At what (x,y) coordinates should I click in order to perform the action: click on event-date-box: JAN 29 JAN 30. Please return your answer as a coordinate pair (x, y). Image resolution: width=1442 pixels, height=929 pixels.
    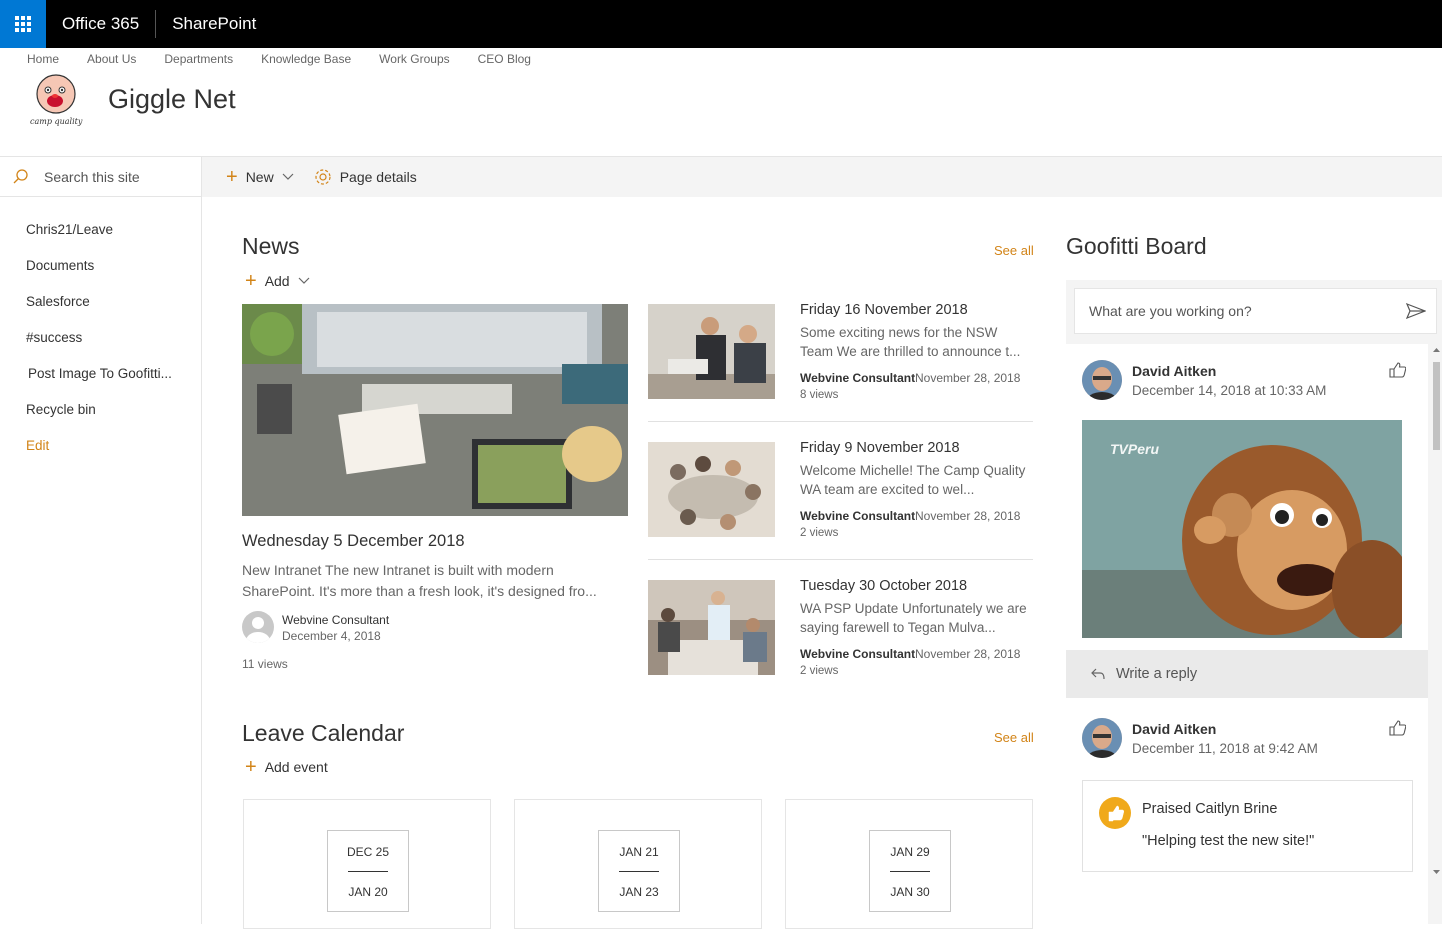
    Looking at the image, I should click on (910, 871).